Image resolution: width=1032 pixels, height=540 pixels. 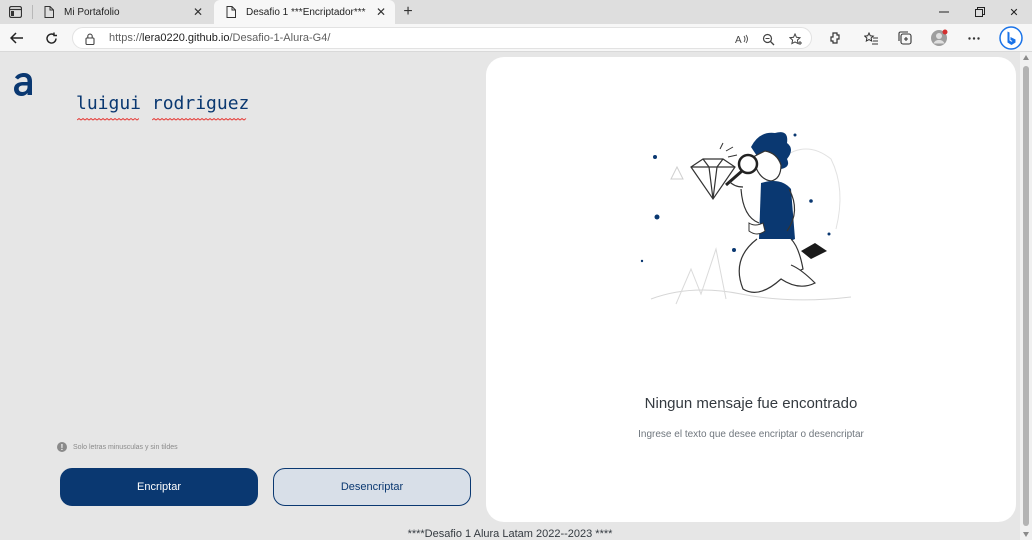 I want to click on alura-logo-icon, so click(x=23, y=84).